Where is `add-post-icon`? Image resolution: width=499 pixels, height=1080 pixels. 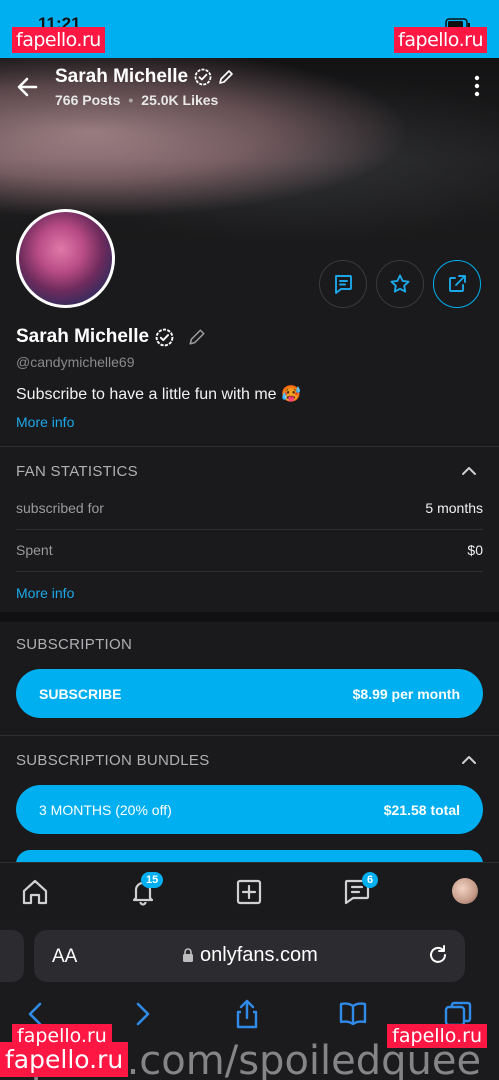
add-post-icon is located at coordinates (249, 892).